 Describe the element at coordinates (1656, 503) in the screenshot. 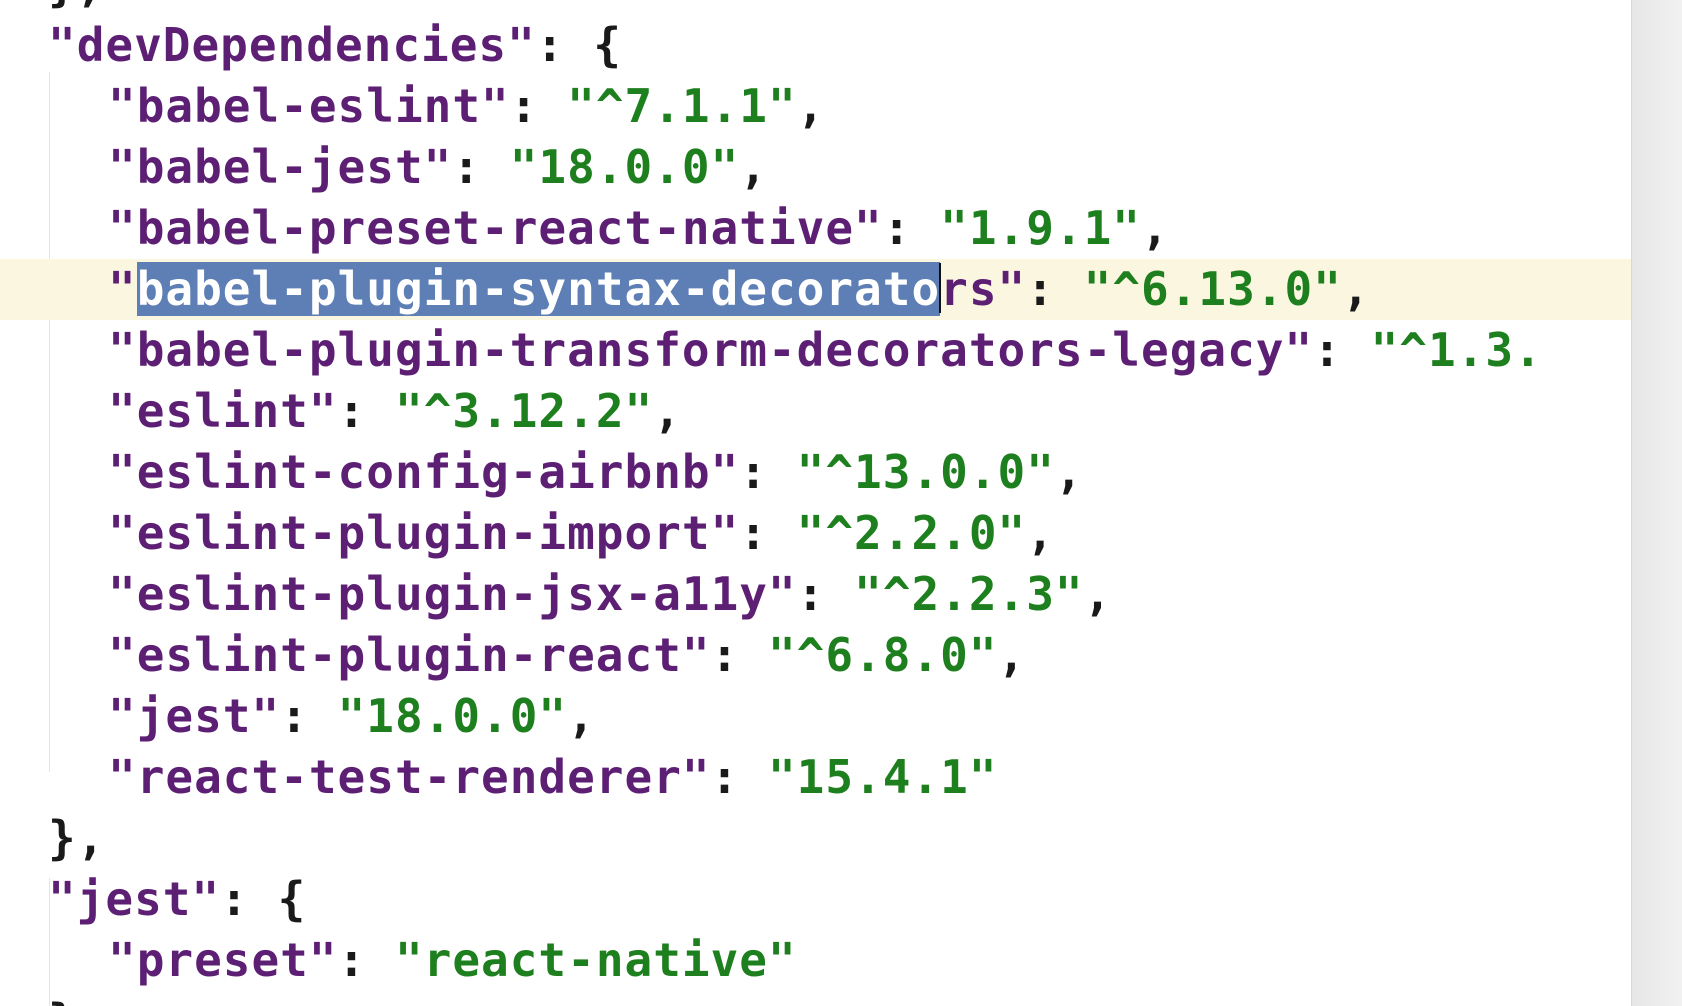

I see `editor-right-panel` at that location.